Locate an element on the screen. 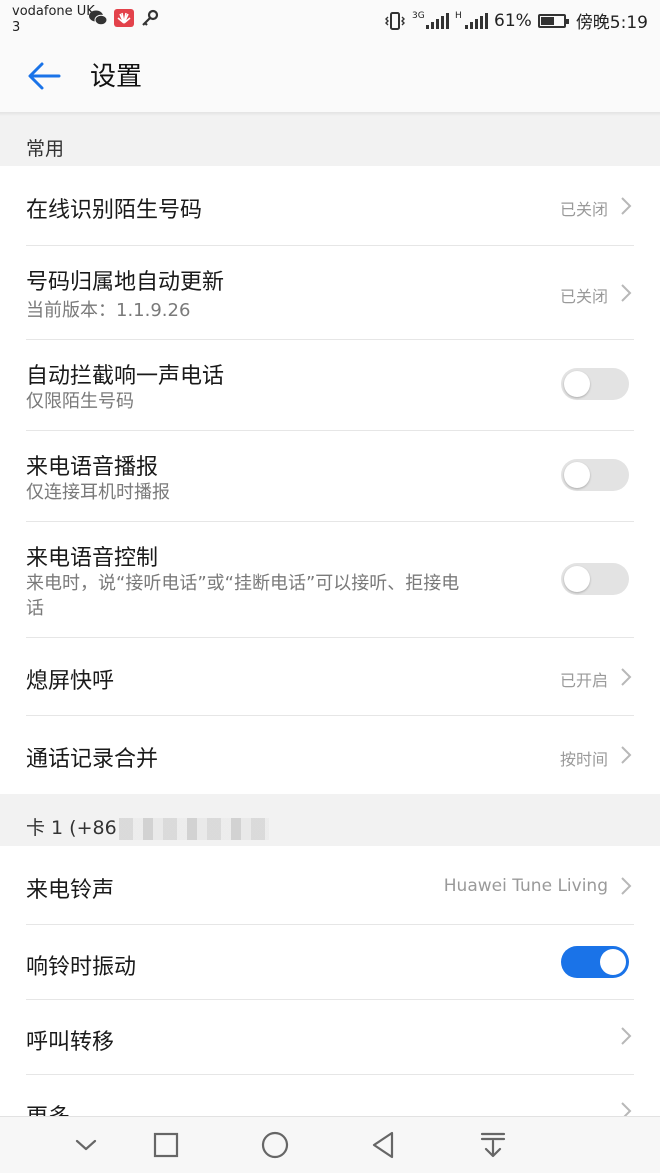 This screenshot has height=1173, width=660. row-voice-control: 来电语音控制 来电时，说“接听电话”或“挂断电话”可以接听、拒接电 话 is located at coordinates (330, 579).